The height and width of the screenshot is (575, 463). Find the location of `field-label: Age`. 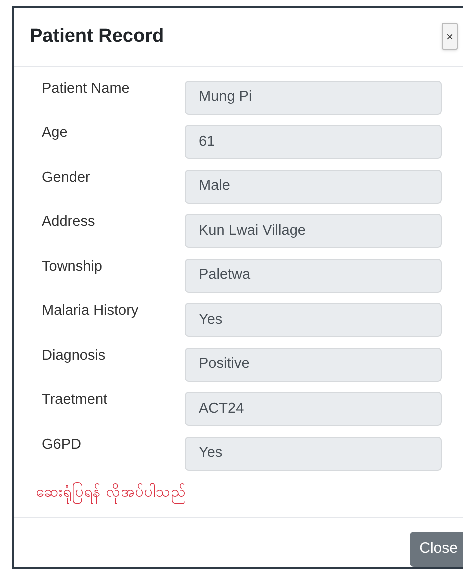

field-label: Age is located at coordinates (55, 134).